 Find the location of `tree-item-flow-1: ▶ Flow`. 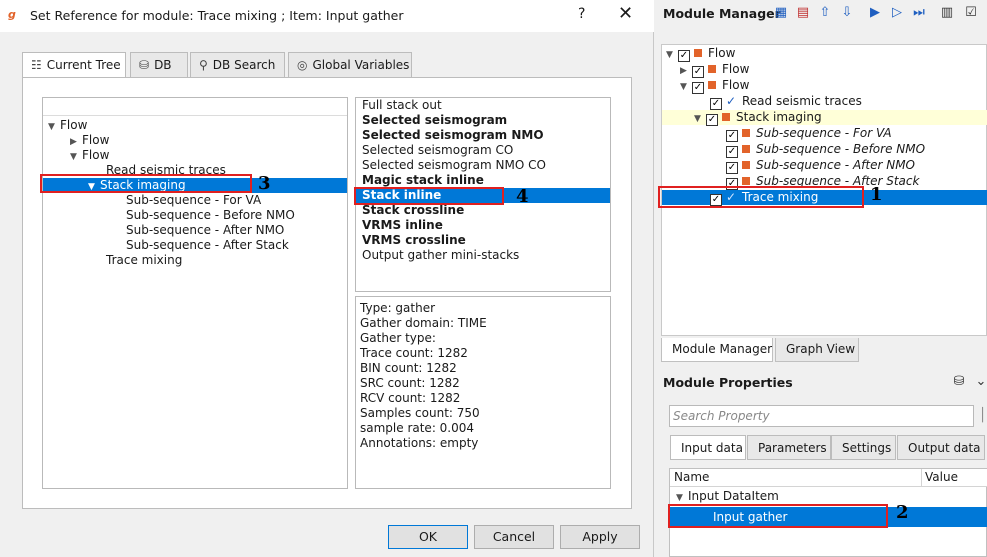

tree-item-flow-1: ▶ Flow is located at coordinates (89, 140).